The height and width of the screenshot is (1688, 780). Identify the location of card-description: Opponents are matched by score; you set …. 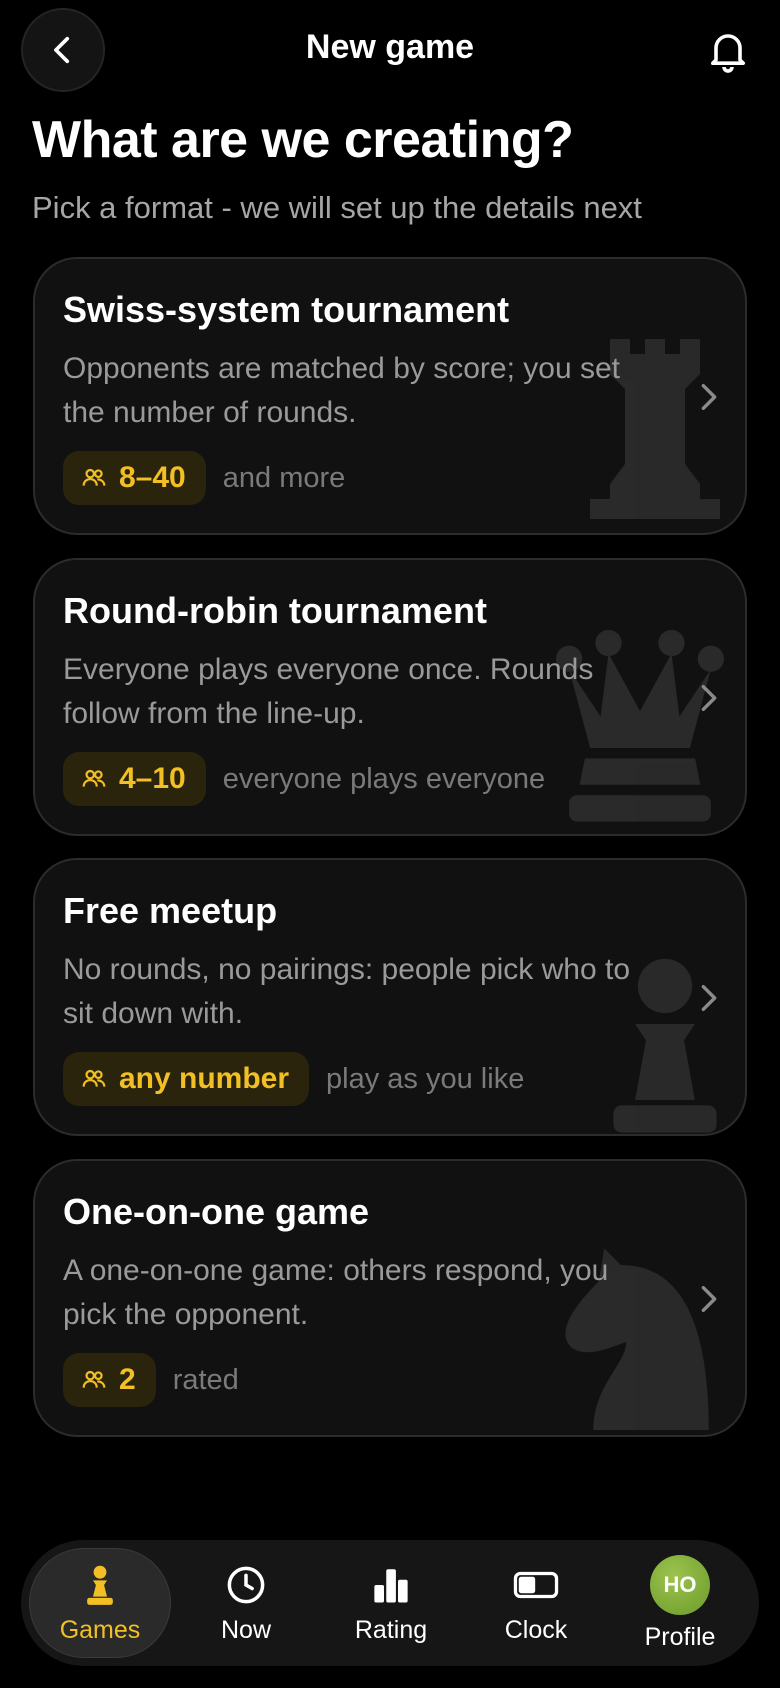
(341, 390).